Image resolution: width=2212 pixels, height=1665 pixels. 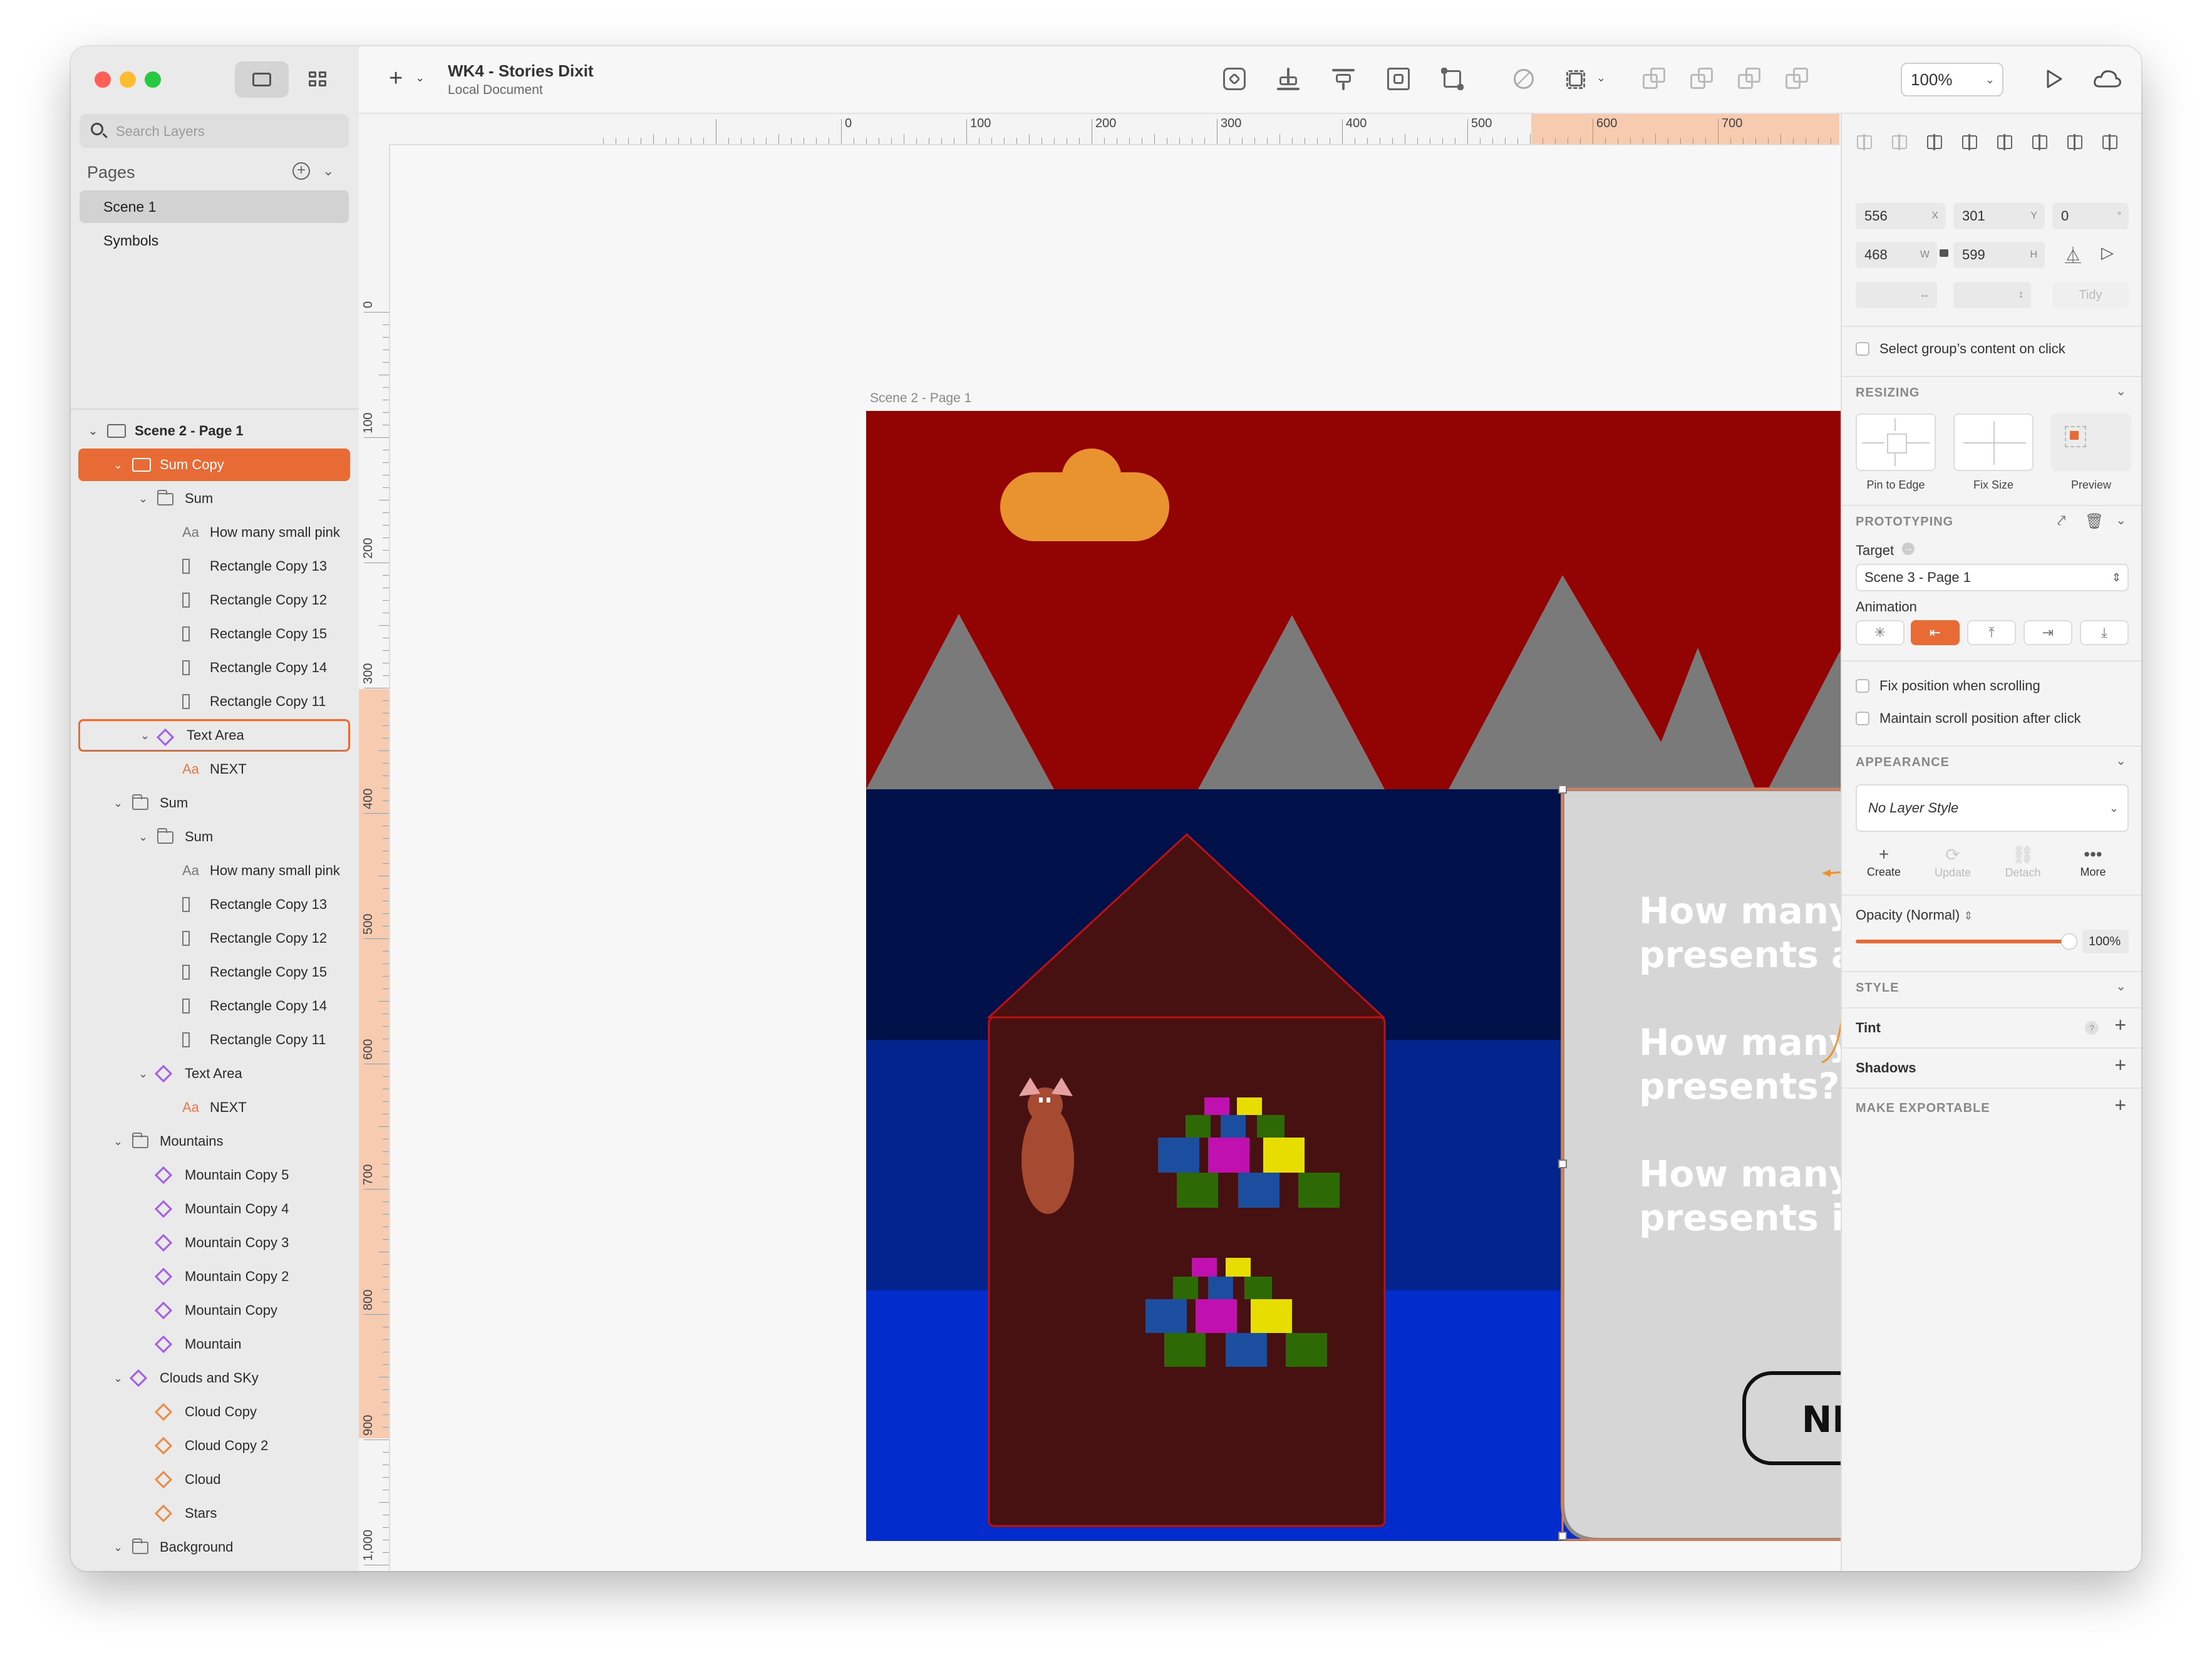 I want to click on align-bottom-icon, so click(x=2110, y=142).